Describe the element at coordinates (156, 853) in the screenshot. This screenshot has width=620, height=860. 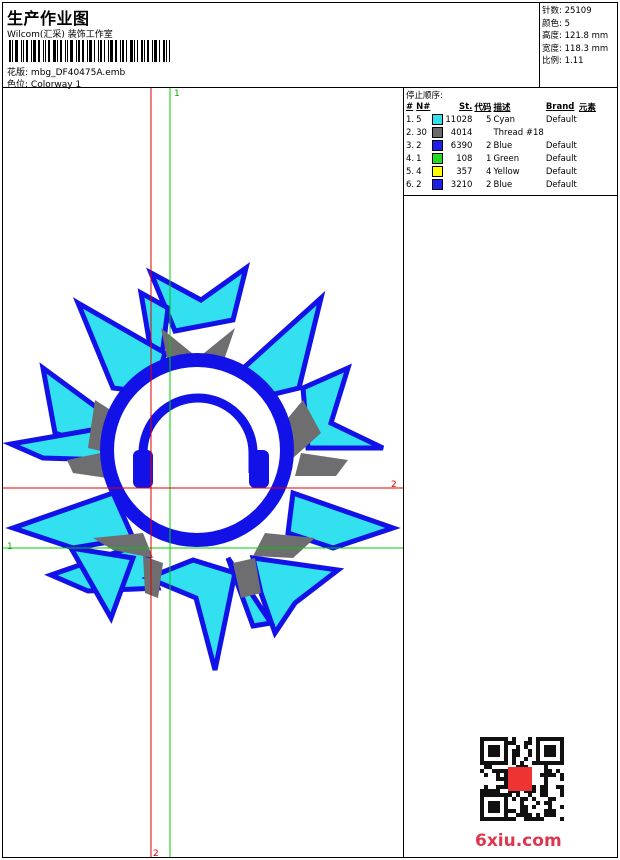
I see `red-guide-label-bottom: 2` at that location.